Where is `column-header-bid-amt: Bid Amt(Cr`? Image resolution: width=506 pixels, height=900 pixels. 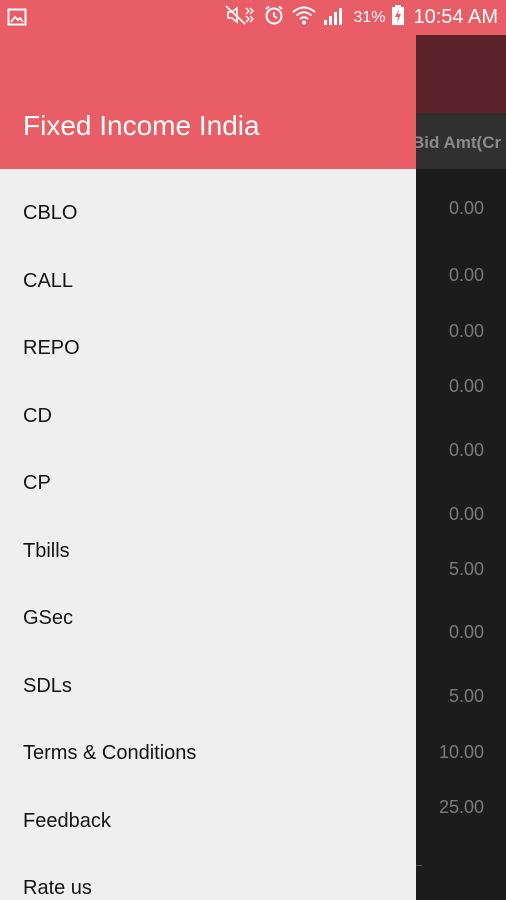 column-header-bid-amt: Bid Amt(Cr is located at coordinates (457, 142).